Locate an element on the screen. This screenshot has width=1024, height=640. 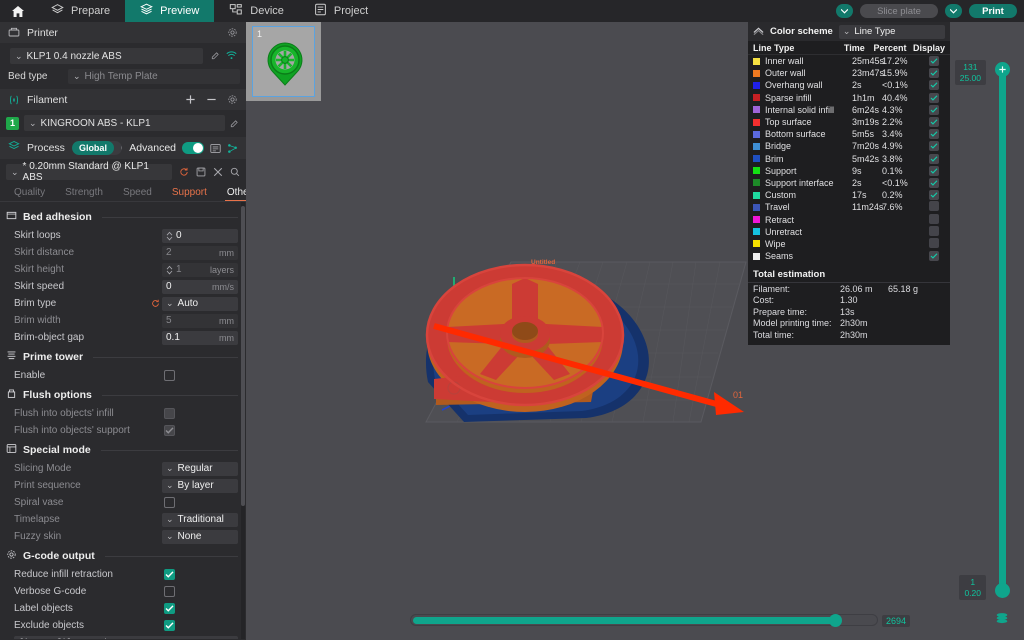
setting-label: Reduce infill retraction is located at coordinates (63, 574).